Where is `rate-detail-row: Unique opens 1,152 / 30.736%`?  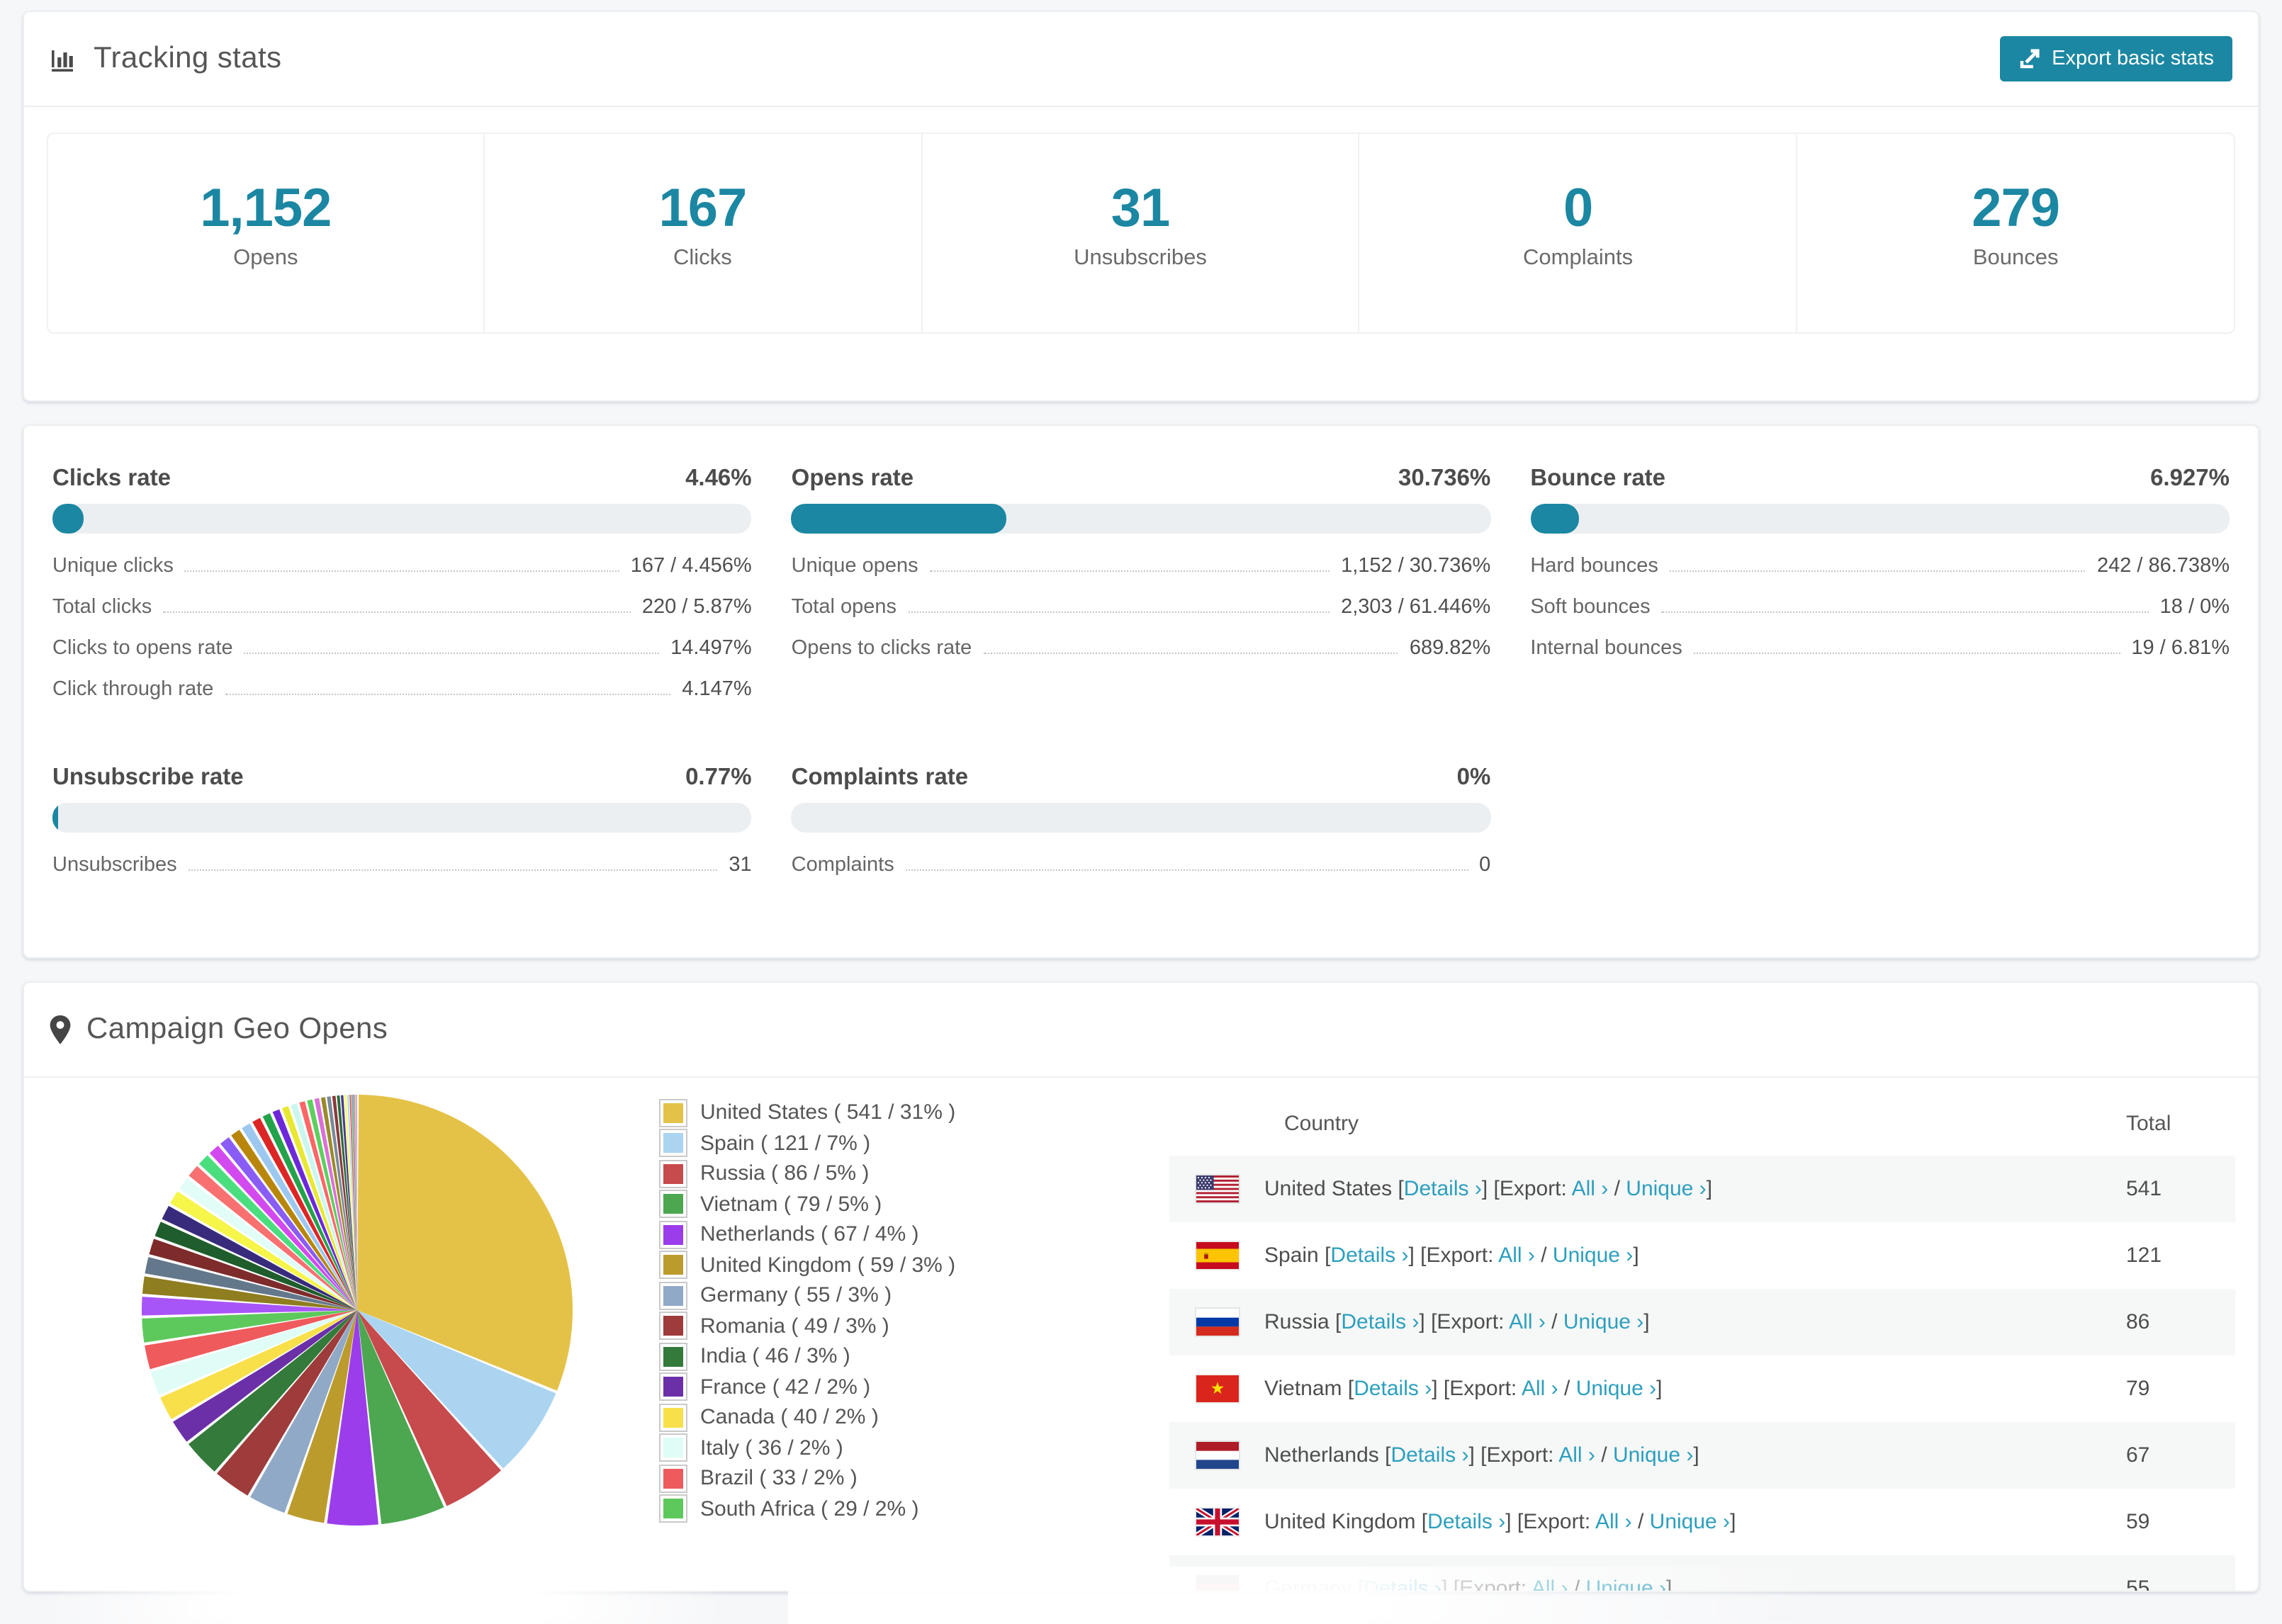
rate-detail-row: Unique opens 1,152 / 30.736% is located at coordinates (1142, 575).